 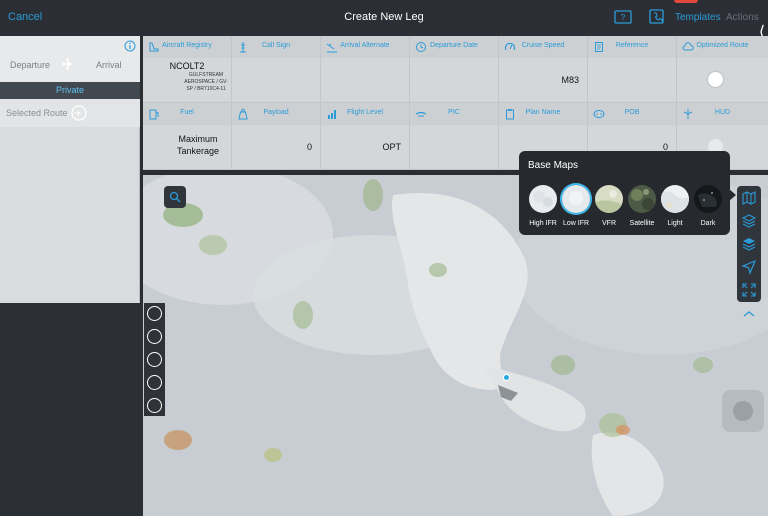 What do you see at coordinates (276, 112) in the screenshot?
I see `payload-label: Payload` at bounding box center [276, 112].